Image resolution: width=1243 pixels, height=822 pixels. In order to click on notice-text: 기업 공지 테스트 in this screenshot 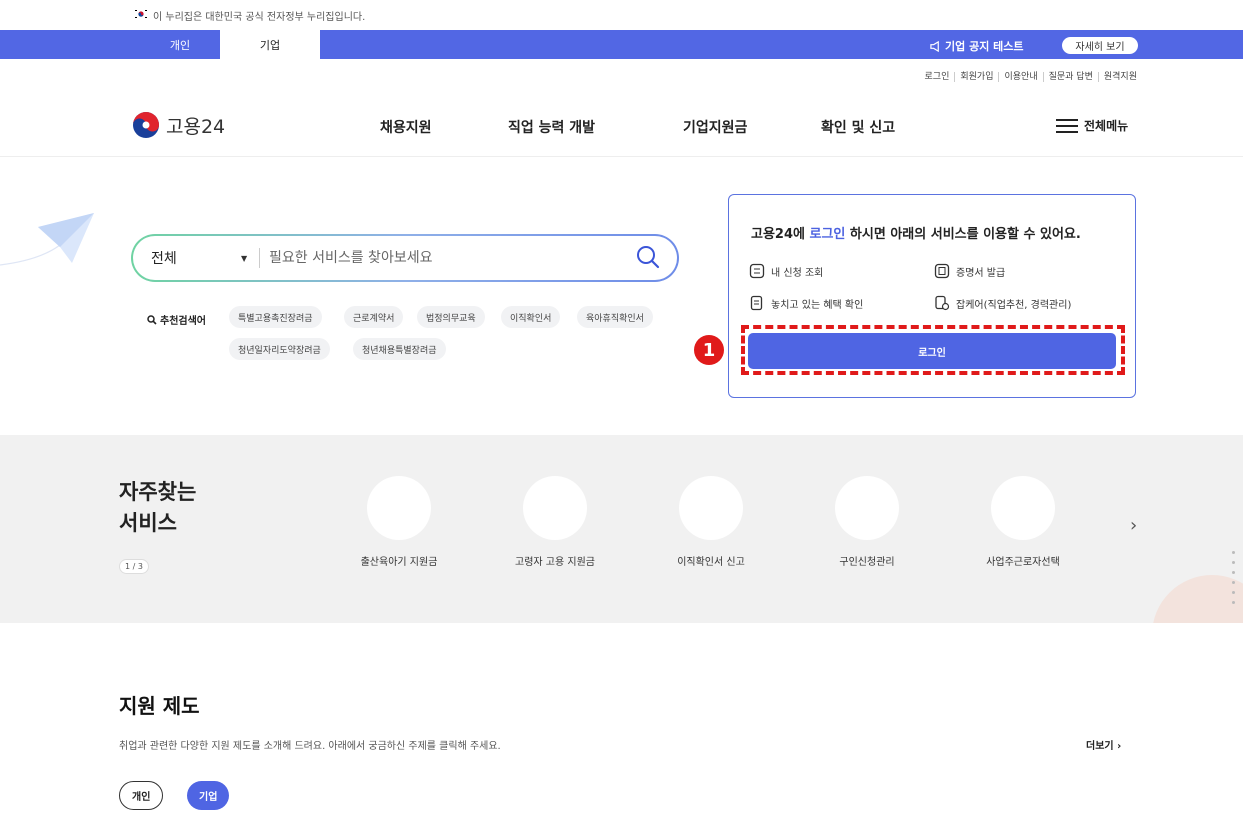, I will do `click(984, 46)`.